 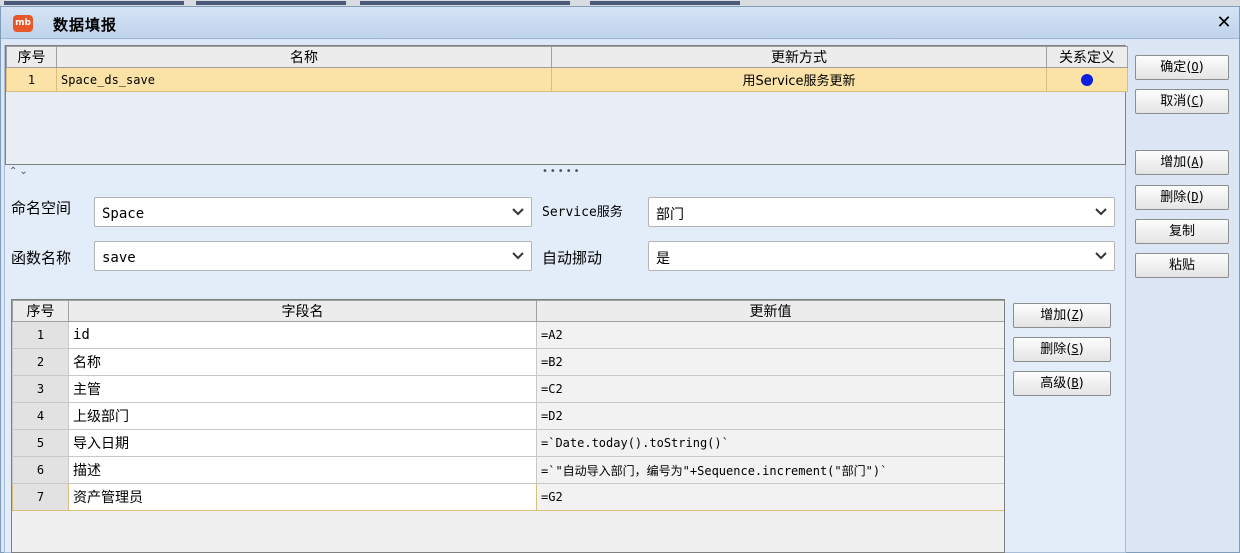 What do you see at coordinates (770, 389) in the screenshot?
I see `update-value-cell: =C2` at bounding box center [770, 389].